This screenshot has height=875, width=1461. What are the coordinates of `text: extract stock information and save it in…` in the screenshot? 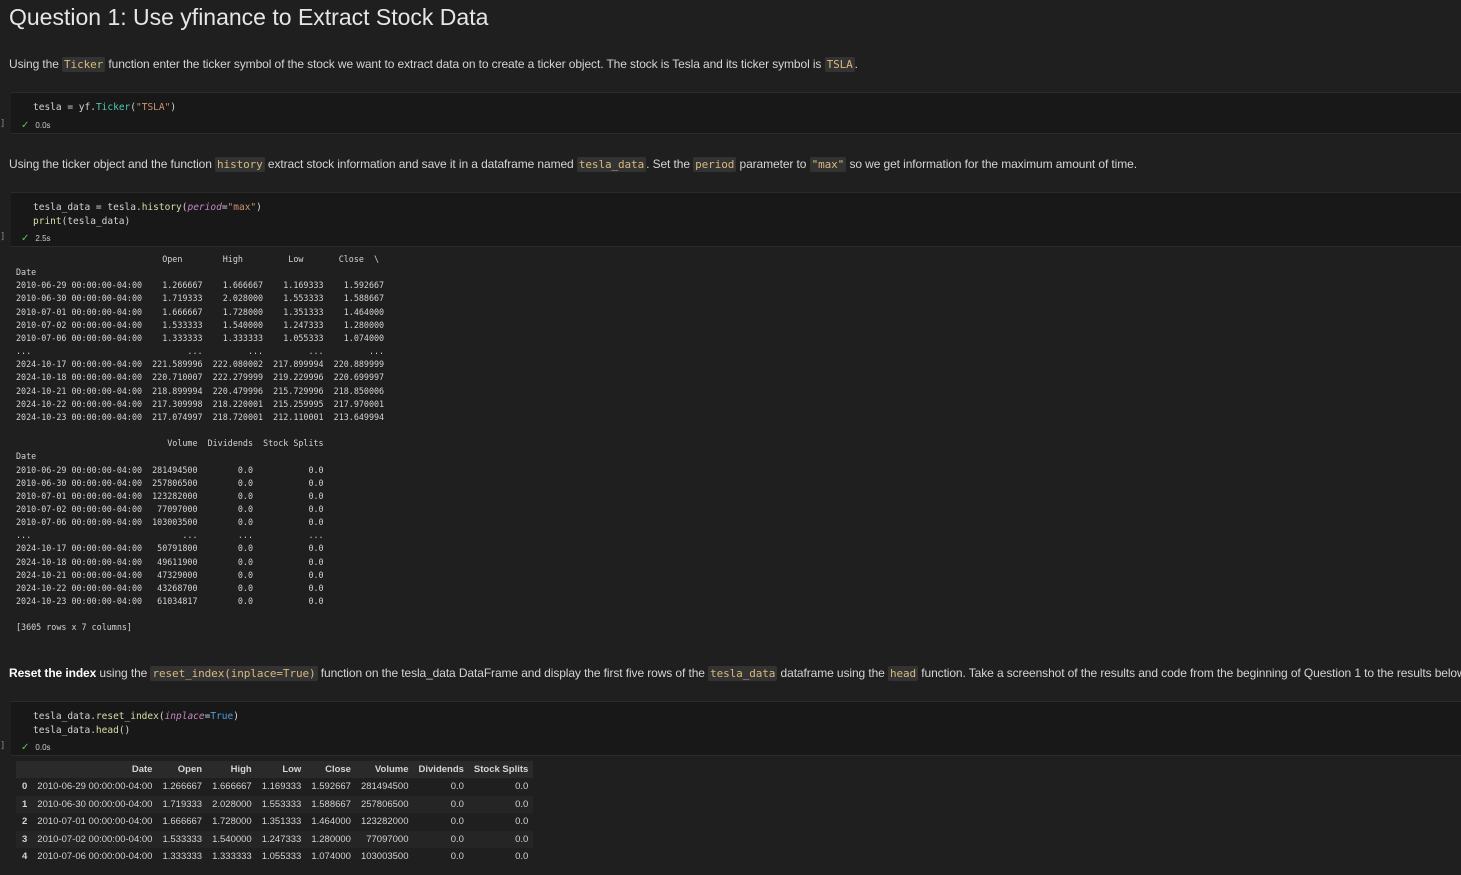 It's located at (420, 164).